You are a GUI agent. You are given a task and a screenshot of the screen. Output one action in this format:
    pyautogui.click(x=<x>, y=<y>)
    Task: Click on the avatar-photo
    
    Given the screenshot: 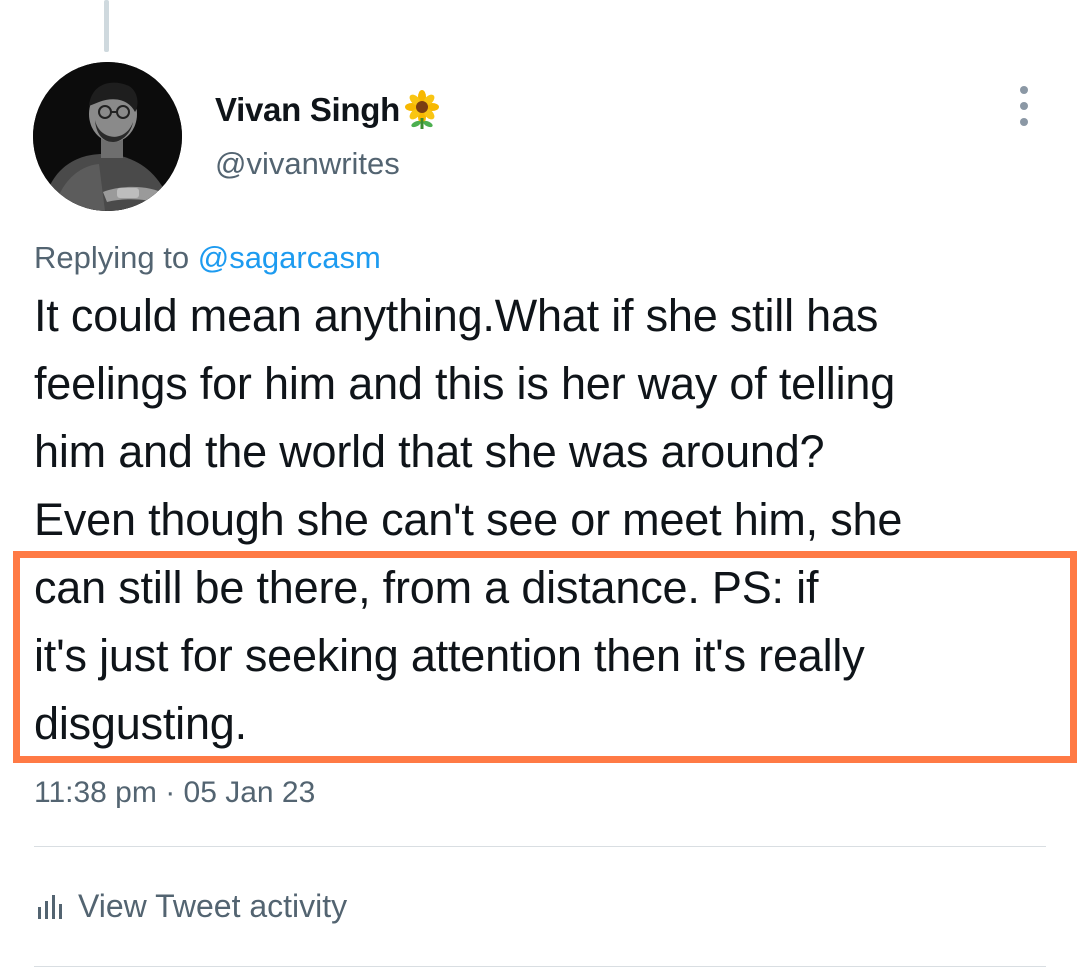 What is the action you would take?
    pyautogui.click(x=107, y=136)
    